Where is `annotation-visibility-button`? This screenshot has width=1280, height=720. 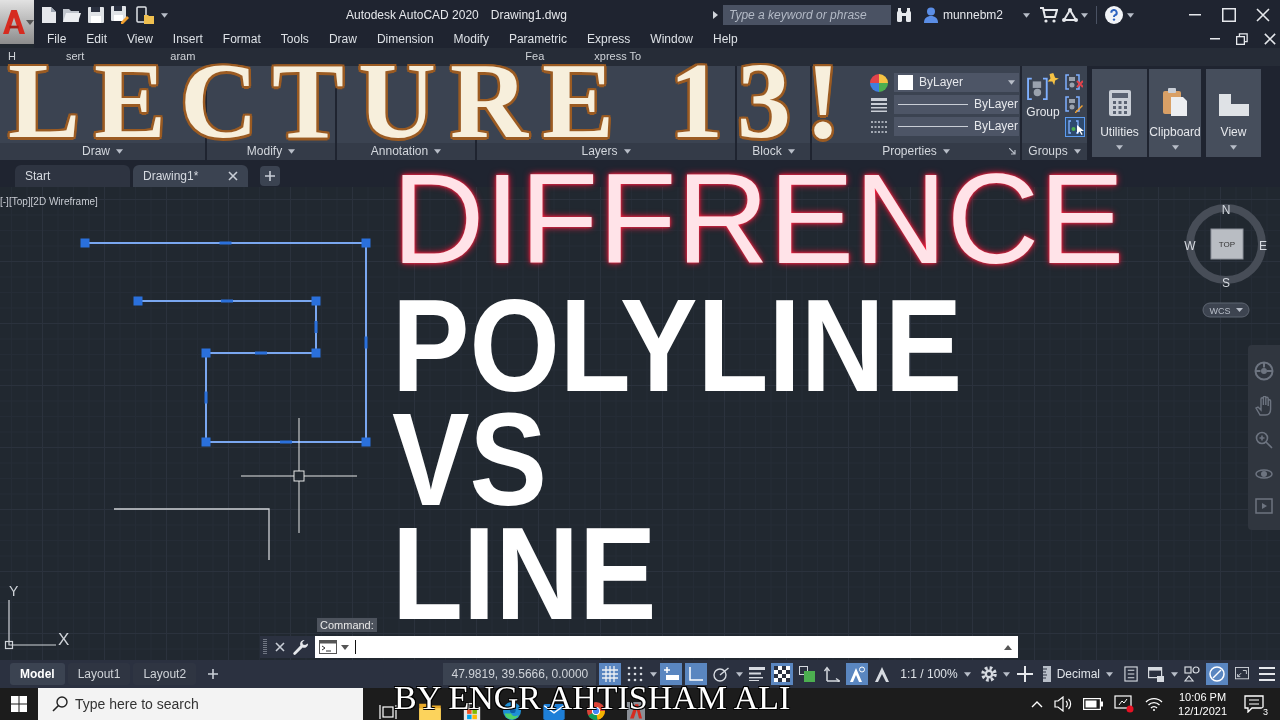 annotation-visibility-button is located at coordinates (857, 674).